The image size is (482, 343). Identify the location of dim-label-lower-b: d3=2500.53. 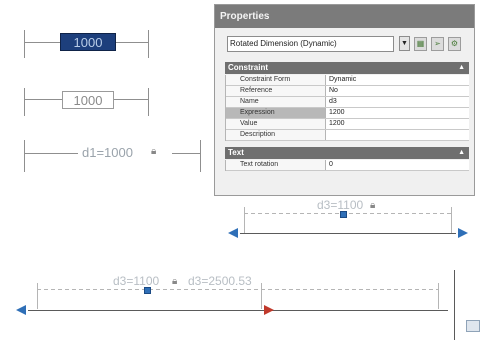
(220, 281).